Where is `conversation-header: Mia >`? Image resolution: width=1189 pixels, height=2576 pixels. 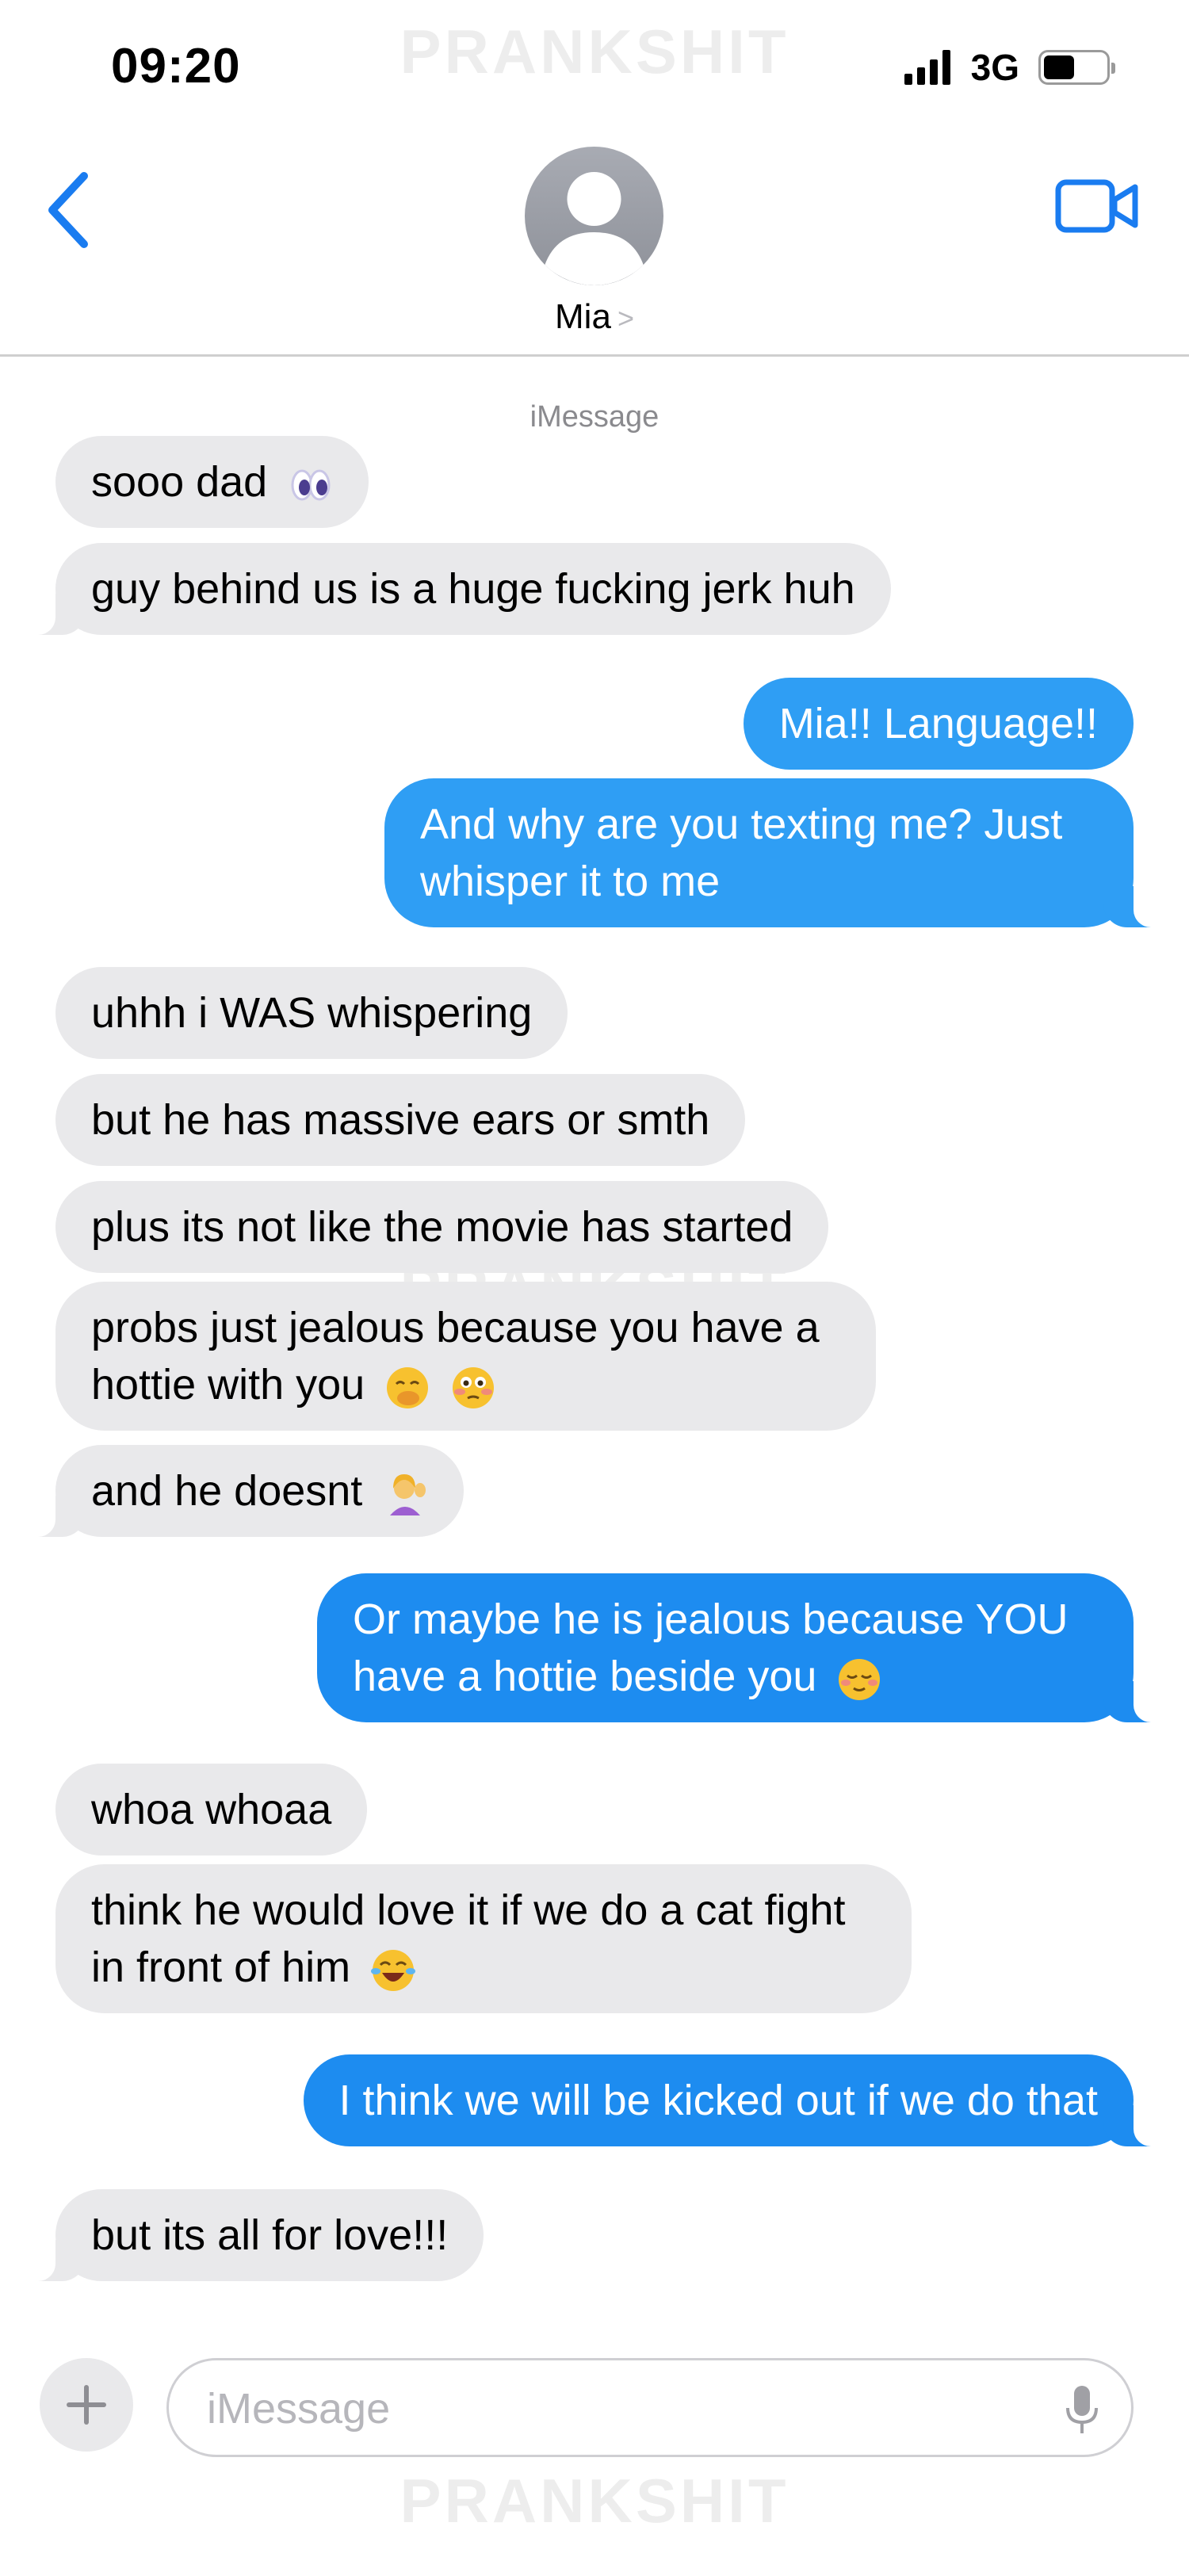 conversation-header: Mia > is located at coordinates (594, 246).